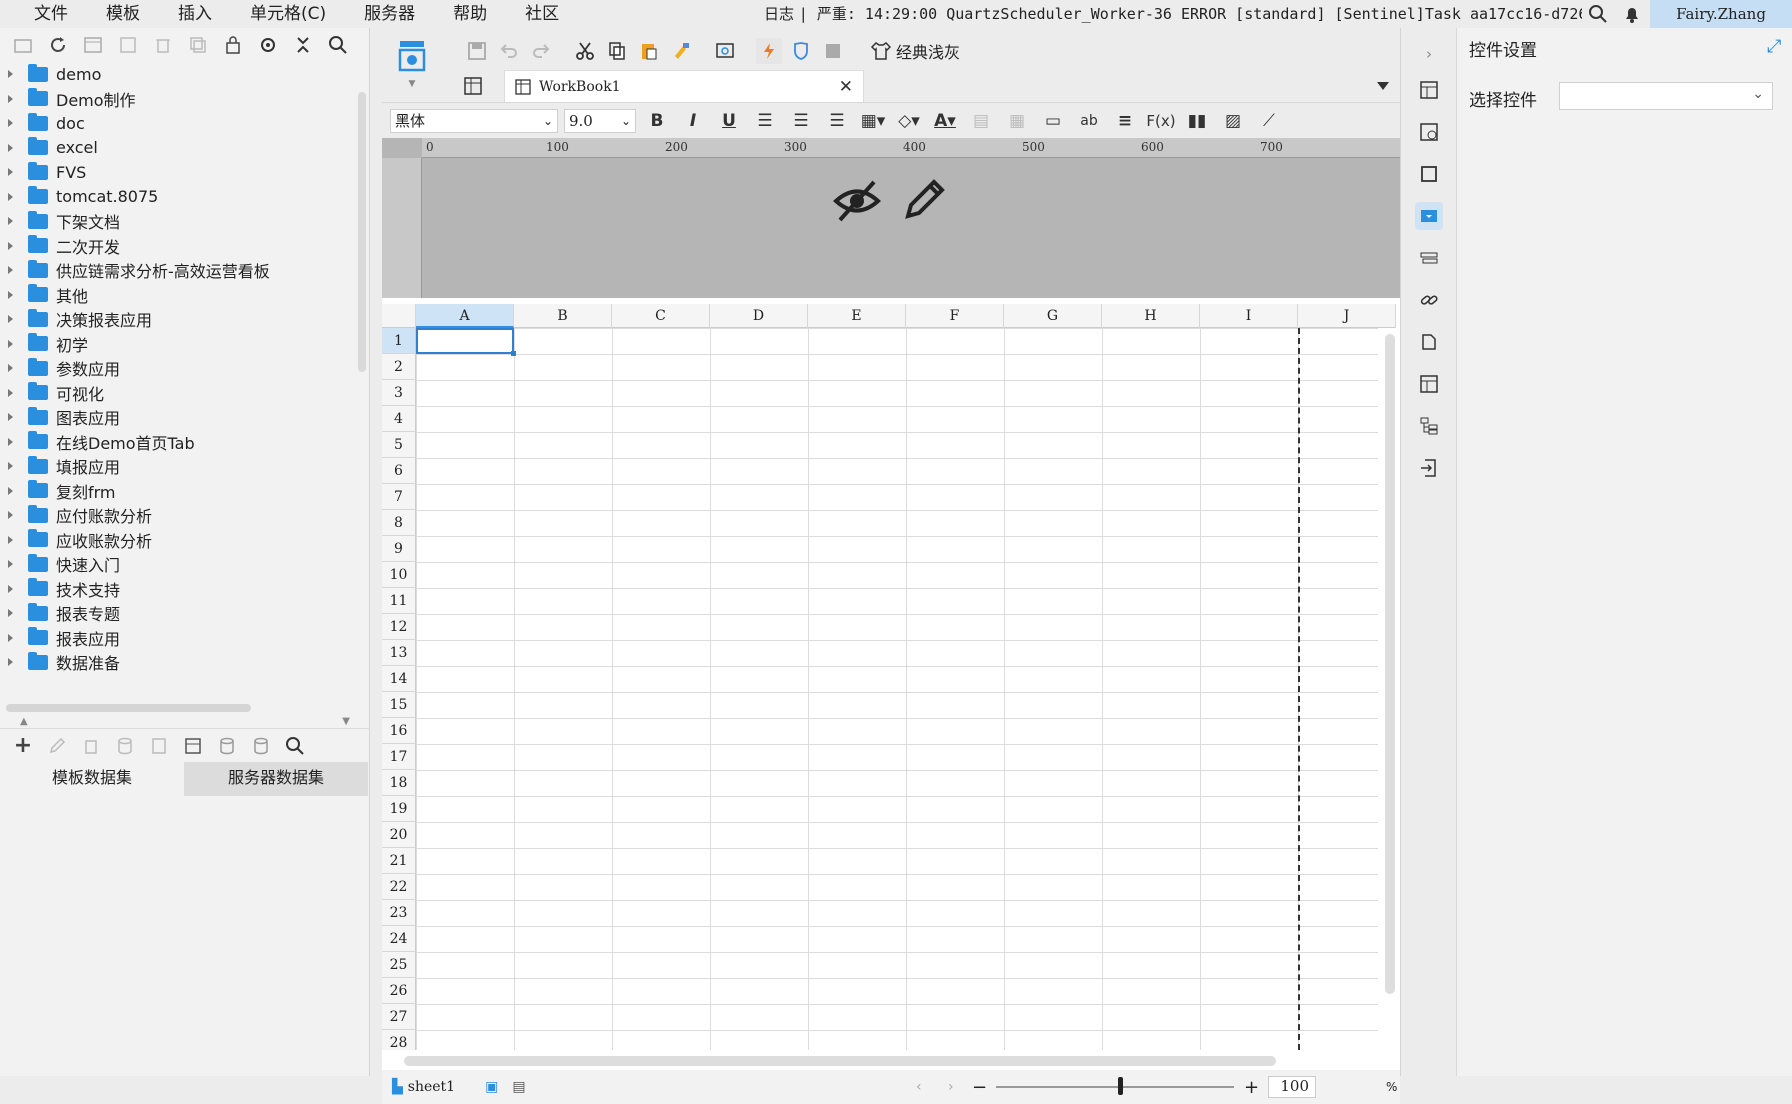 The image size is (1792, 1104). Describe the element at coordinates (1429, 54) in the screenshot. I see `expand-panel-icon: ›` at that location.